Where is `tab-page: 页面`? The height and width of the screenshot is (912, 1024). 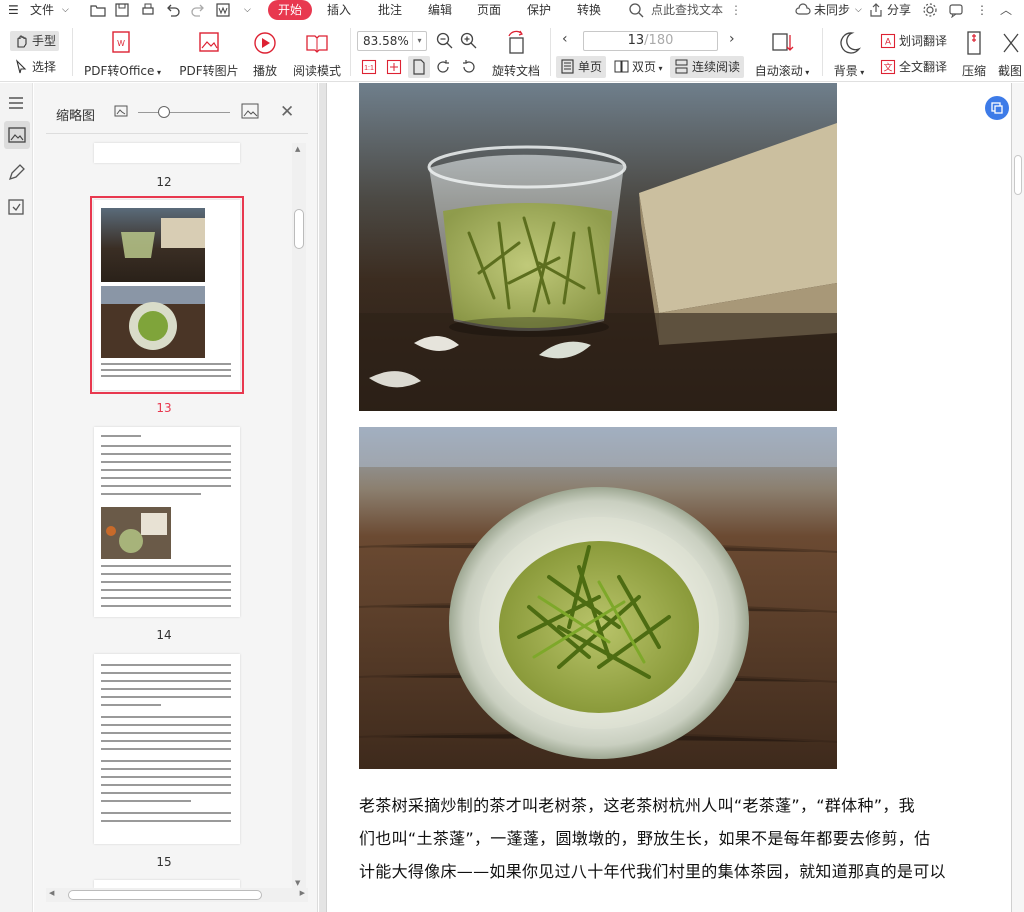 tab-page: 页面 is located at coordinates (489, 10).